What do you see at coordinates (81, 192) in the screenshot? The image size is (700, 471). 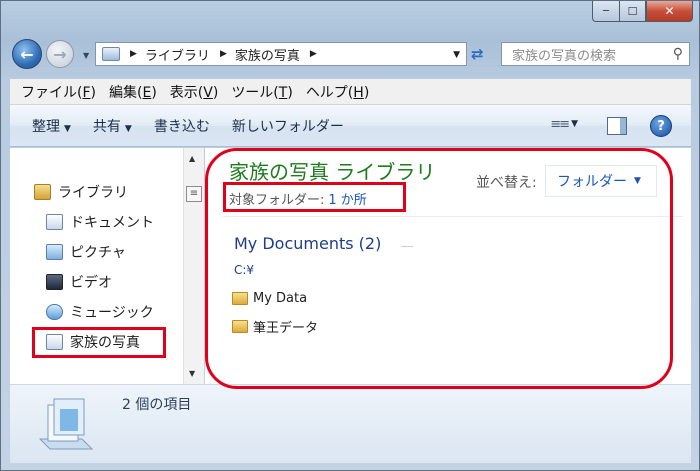 I see `nav-item-libraries: ライブラリ` at bounding box center [81, 192].